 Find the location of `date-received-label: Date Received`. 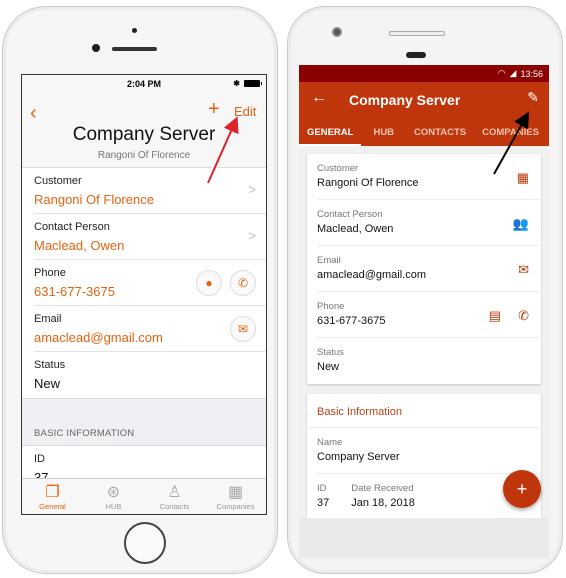

date-received-label: Date Received is located at coordinates (382, 488).